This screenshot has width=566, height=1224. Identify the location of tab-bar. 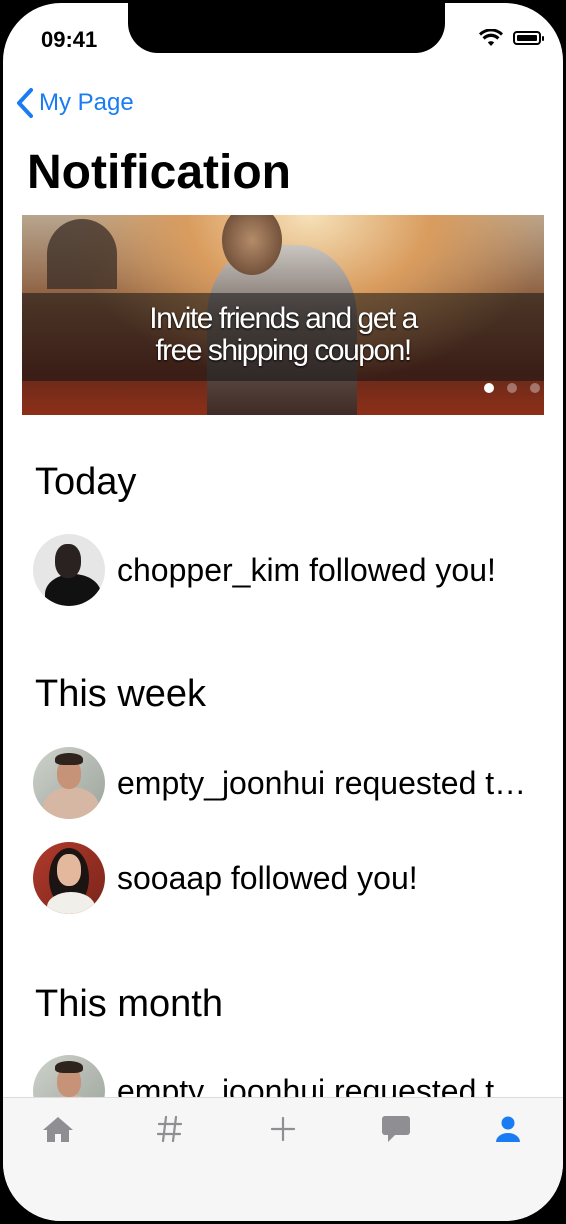
(283, 1159).